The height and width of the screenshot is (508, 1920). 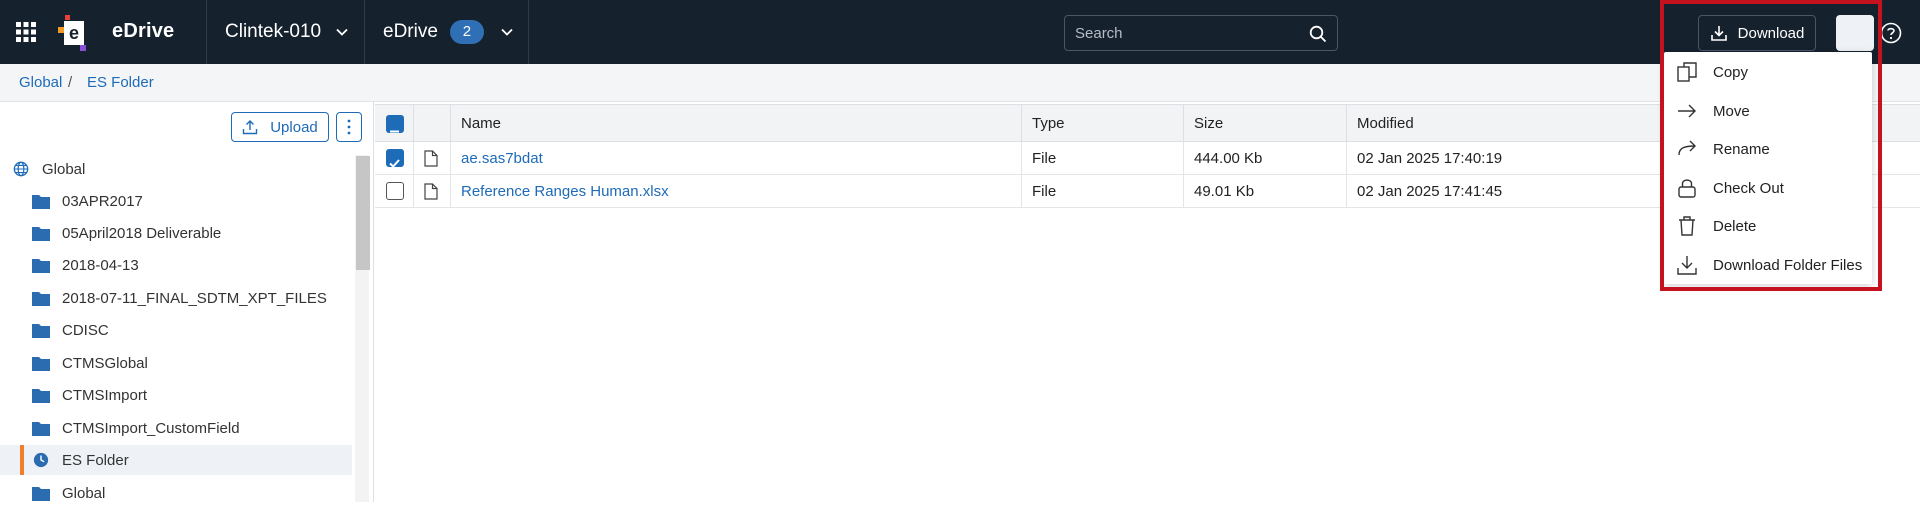 I want to click on minus-icon, so click(x=394, y=131).